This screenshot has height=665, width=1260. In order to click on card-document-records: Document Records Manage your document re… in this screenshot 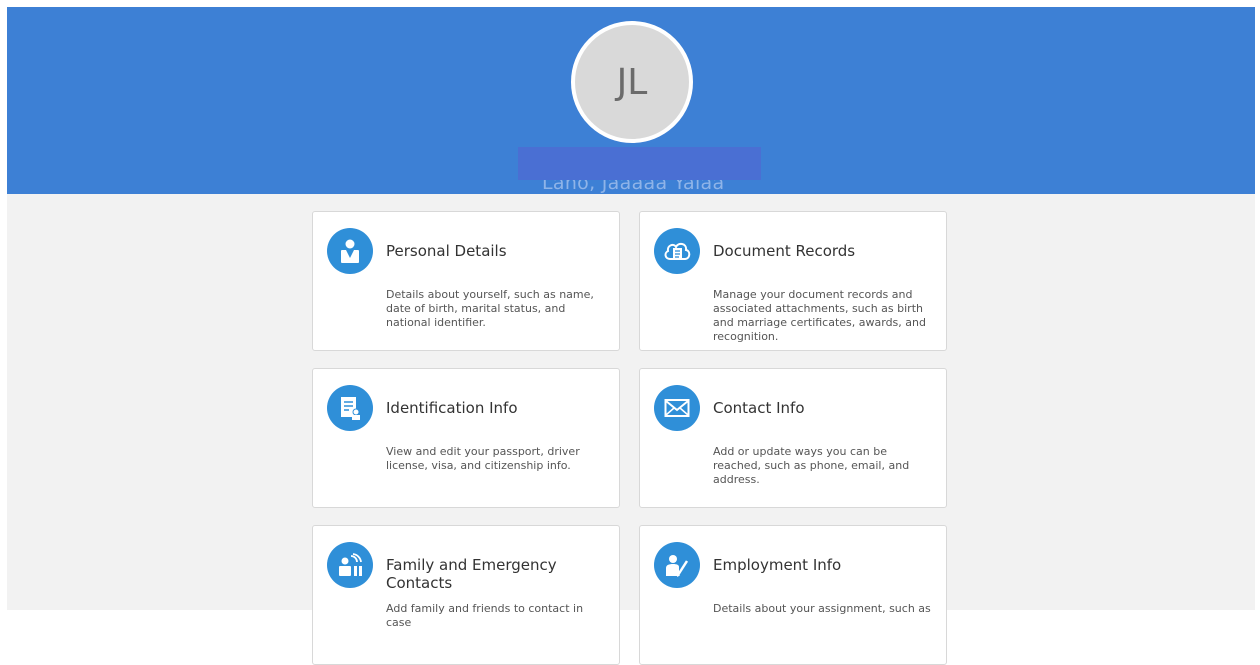, I will do `click(793, 281)`.